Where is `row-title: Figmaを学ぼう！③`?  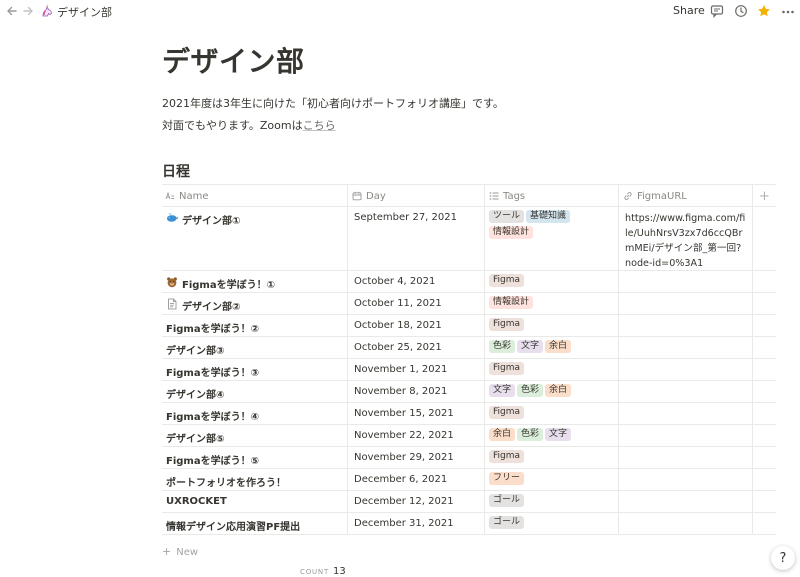 row-title: Figmaを学ぼう！③ is located at coordinates (212, 371).